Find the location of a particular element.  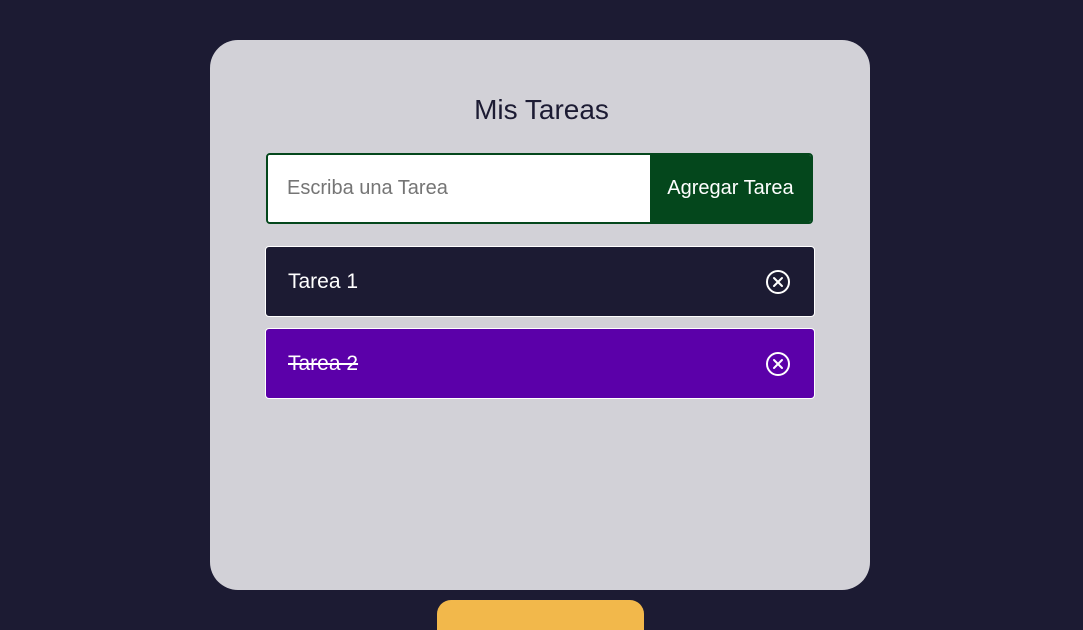

footer-button is located at coordinates (540, 615).